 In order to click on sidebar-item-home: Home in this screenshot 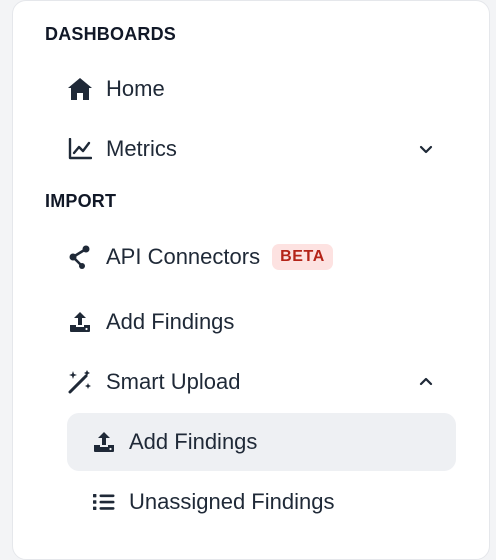, I will do `click(262, 89)`.